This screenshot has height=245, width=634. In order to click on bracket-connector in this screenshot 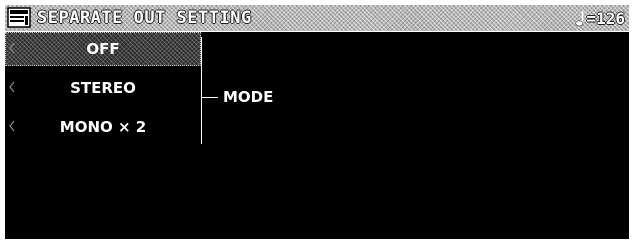, I will do `click(209, 97)`.